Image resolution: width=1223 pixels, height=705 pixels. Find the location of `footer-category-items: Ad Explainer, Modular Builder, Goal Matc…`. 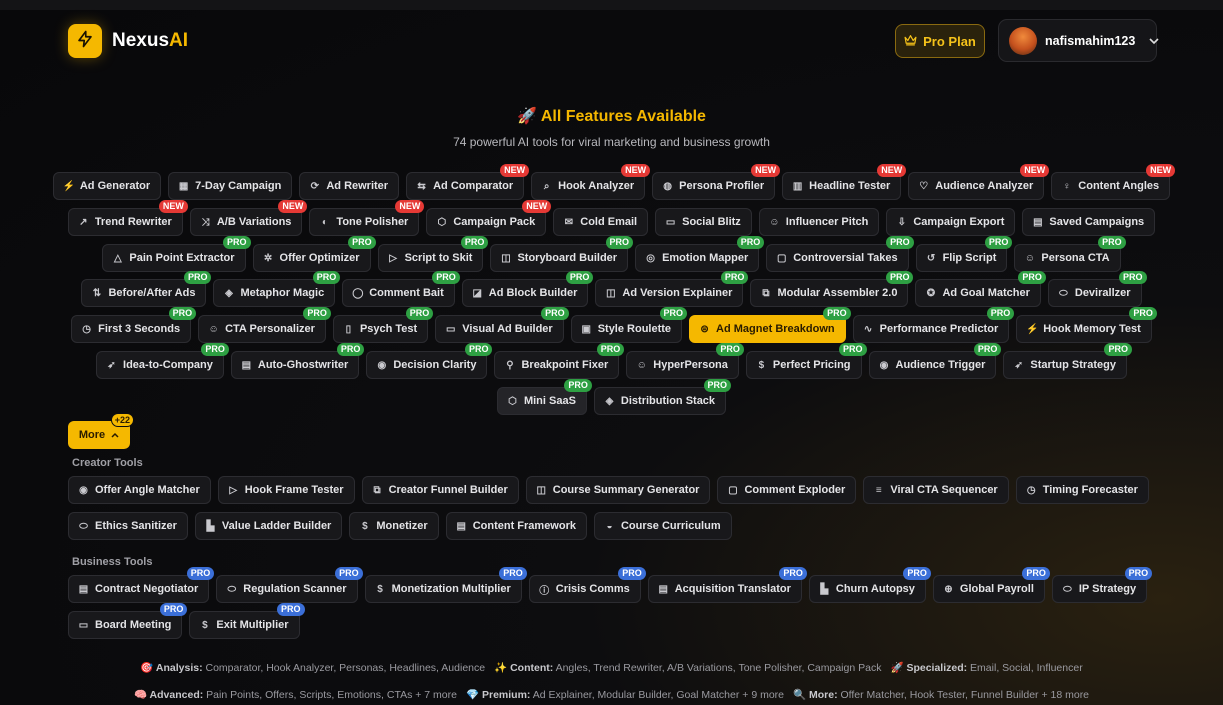

footer-category-items: Ad Explainer, Modular Builder, Goal Matc… is located at coordinates (657, 695).